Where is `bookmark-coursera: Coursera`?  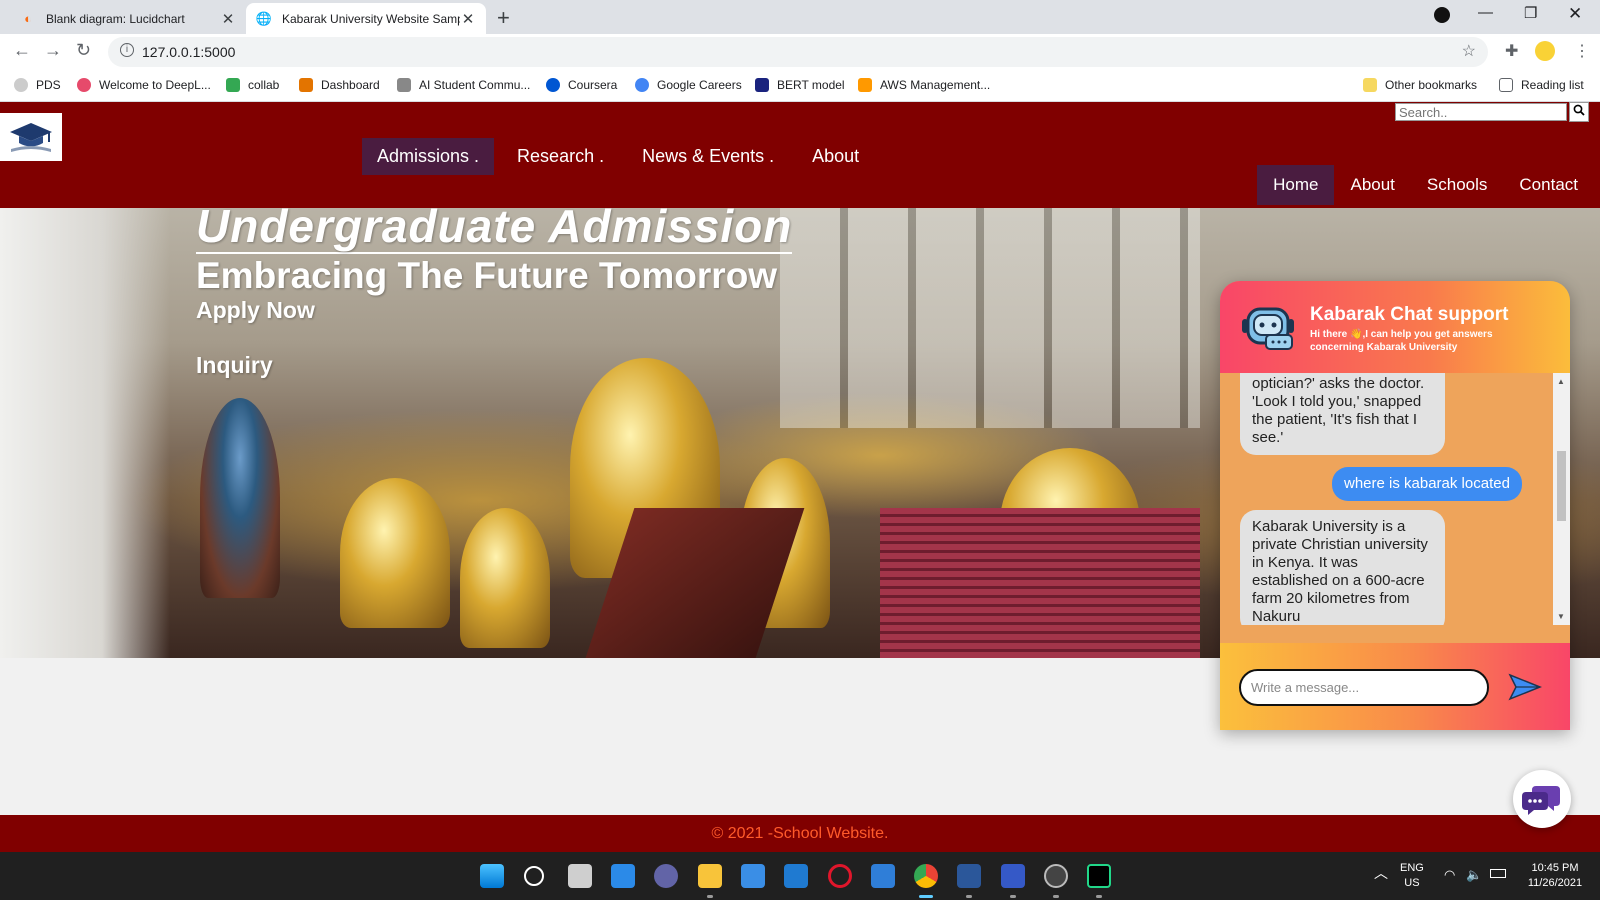 bookmark-coursera: Coursera is located at coordinates (581, 85).